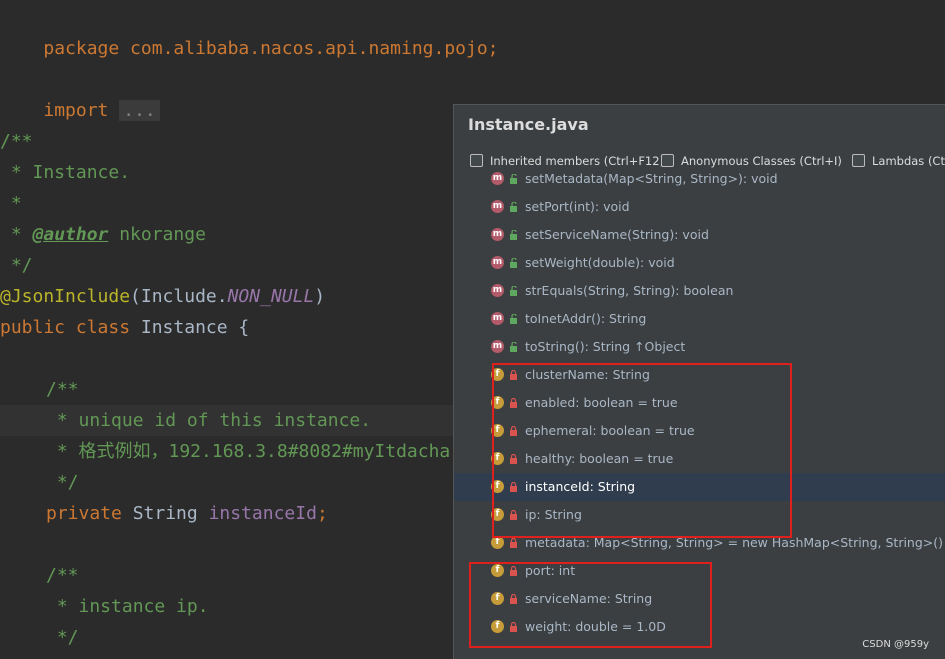 The height and width of the screenshot is (659, 945). I want to click on field-name: instanceId, so click(262, 513).